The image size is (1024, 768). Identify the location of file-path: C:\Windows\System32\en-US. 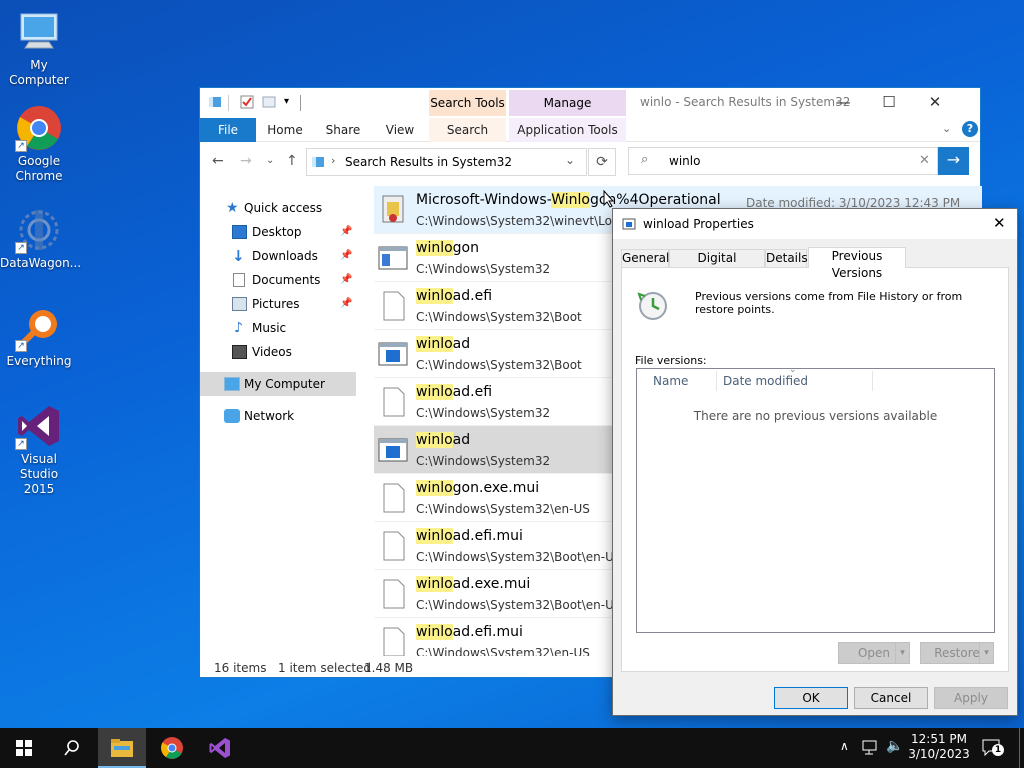
(503, 509).